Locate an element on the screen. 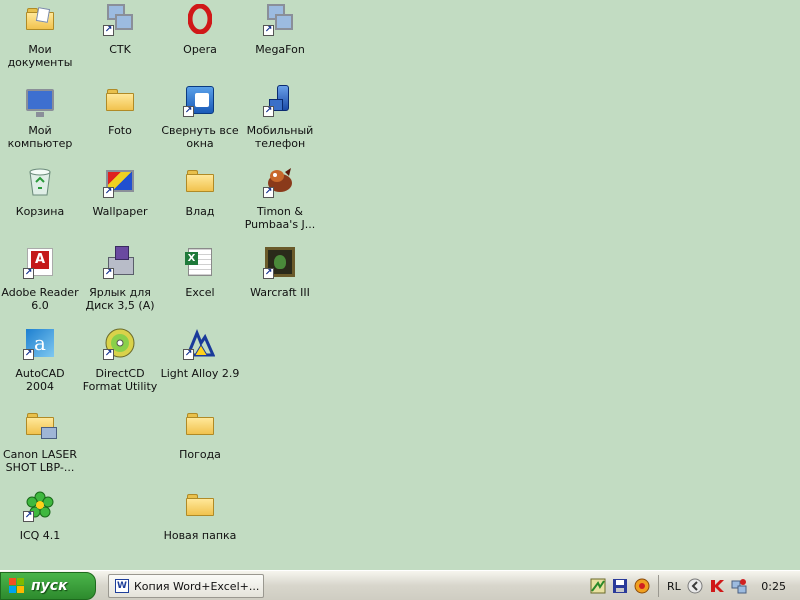 The height and width of the screenshot is (600, 800). desktop-icon-label: Мои документы is located at coordinates (40, 56).